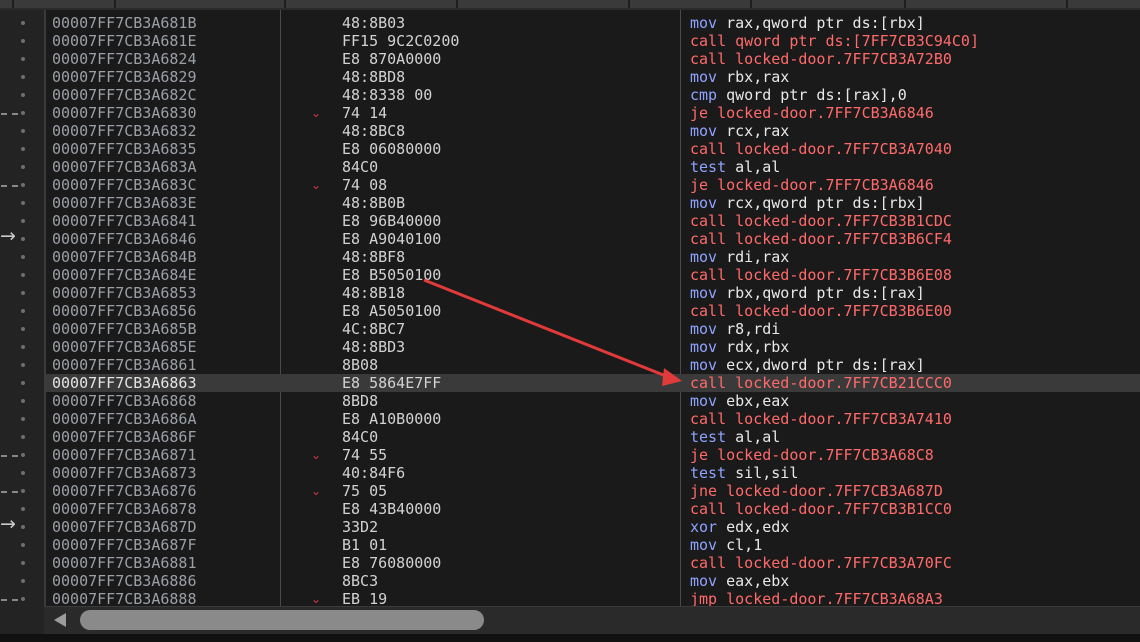  Describe the element at coordinates (282, 620) in the screenshot. I see `scrollbar-thumb` at that location.